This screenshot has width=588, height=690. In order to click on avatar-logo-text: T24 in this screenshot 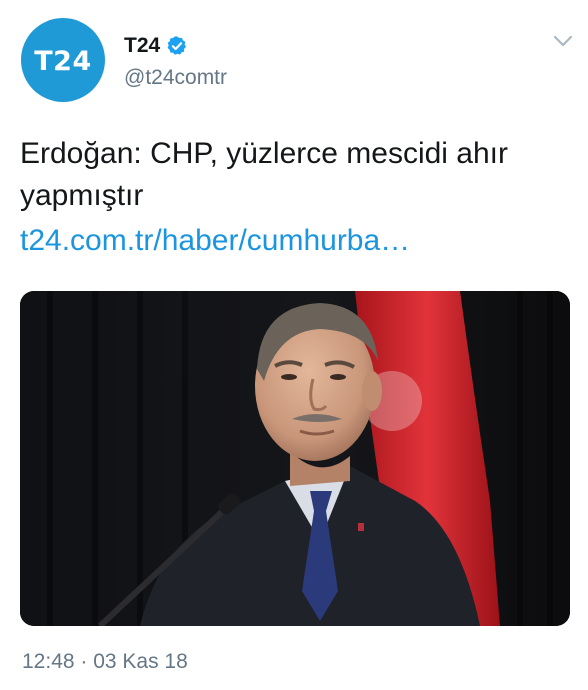, I will do `click(63, 61)`.